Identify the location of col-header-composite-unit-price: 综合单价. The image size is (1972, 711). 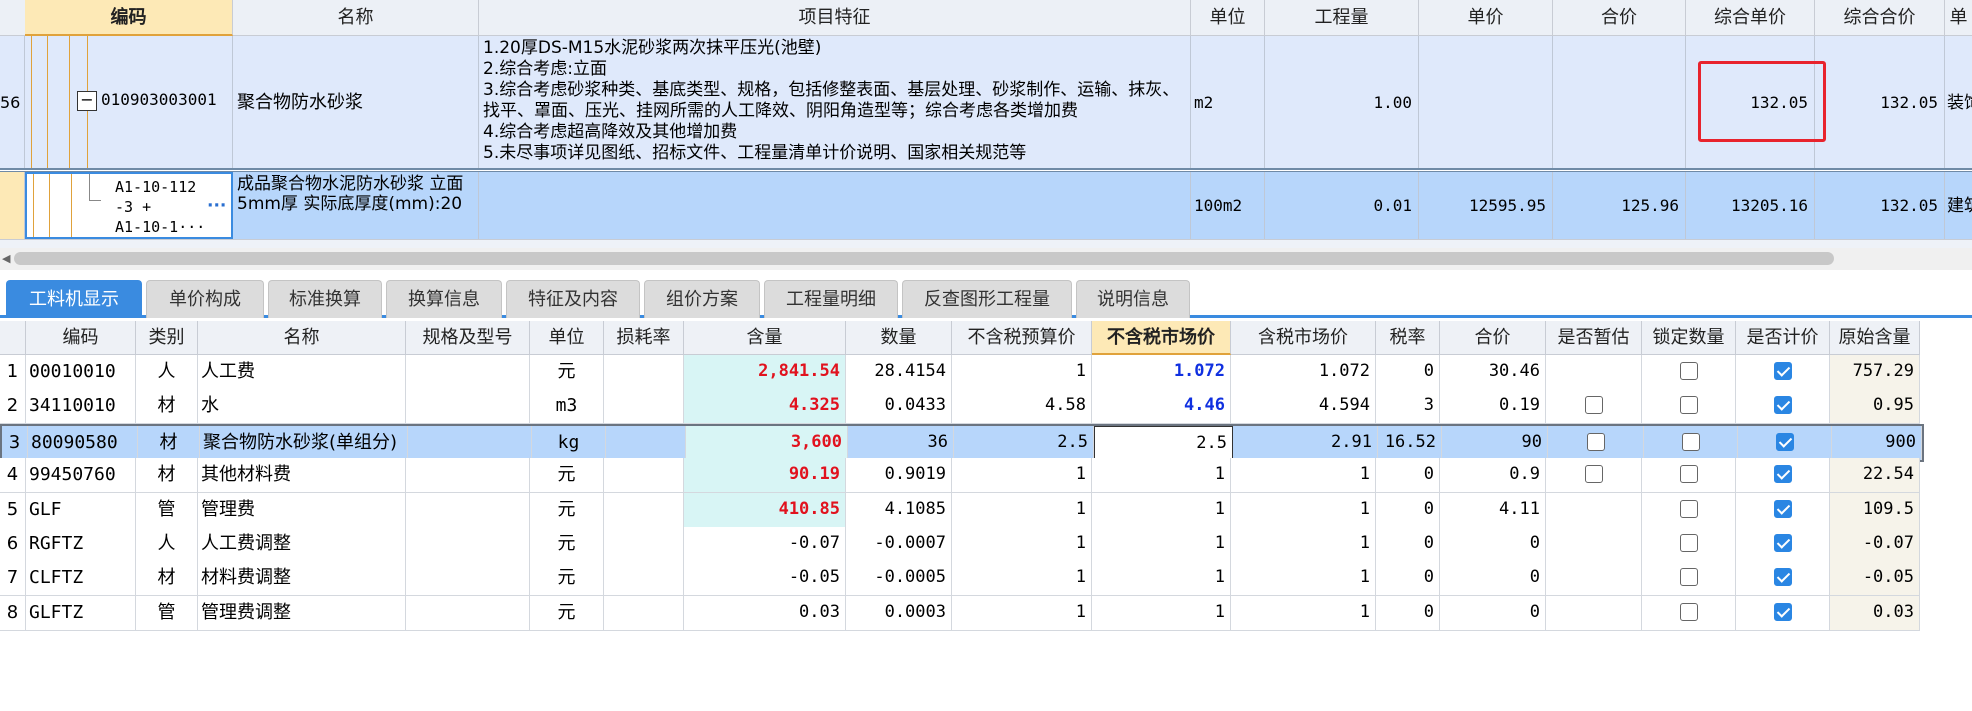
(1750, 18).